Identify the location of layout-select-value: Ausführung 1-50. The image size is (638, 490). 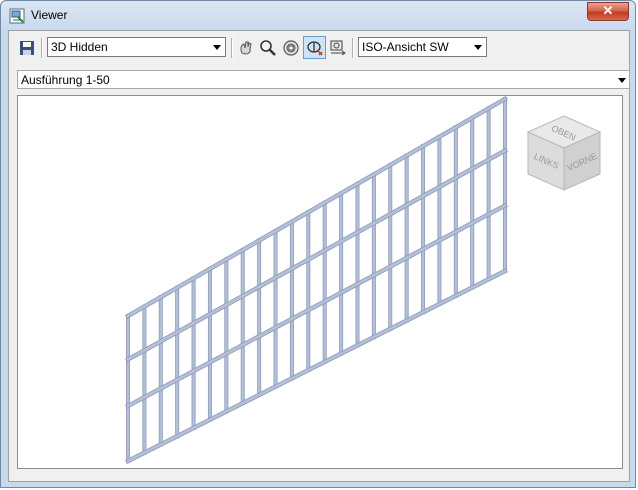
(65, 80).